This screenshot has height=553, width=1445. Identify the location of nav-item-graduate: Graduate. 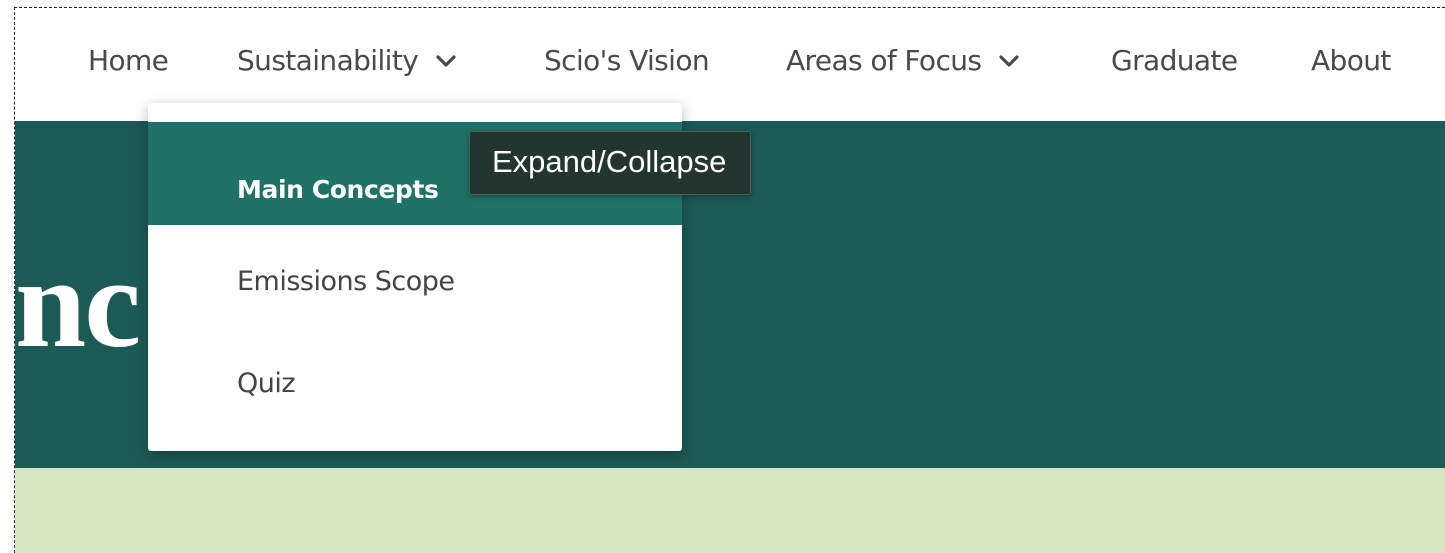
(1174, 60).